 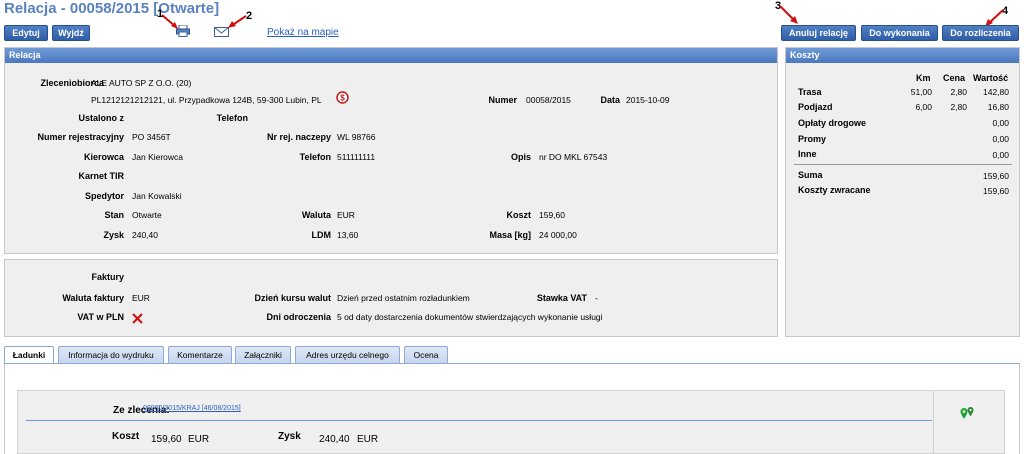 I want to click on trailer-reg-label: Nr rej. naczepy, so click(x=298, y=137).